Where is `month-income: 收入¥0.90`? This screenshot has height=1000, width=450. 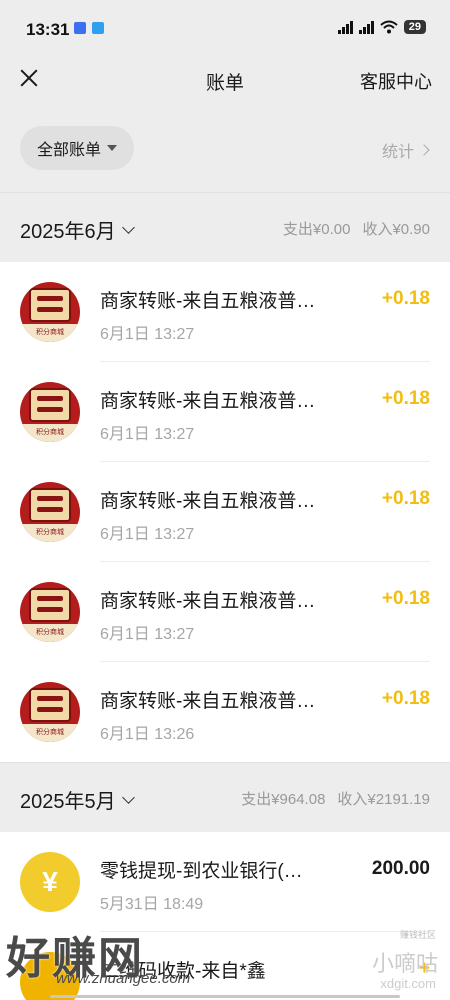 month-income: 收入¥0.90 is located at coordinates (396, 229).